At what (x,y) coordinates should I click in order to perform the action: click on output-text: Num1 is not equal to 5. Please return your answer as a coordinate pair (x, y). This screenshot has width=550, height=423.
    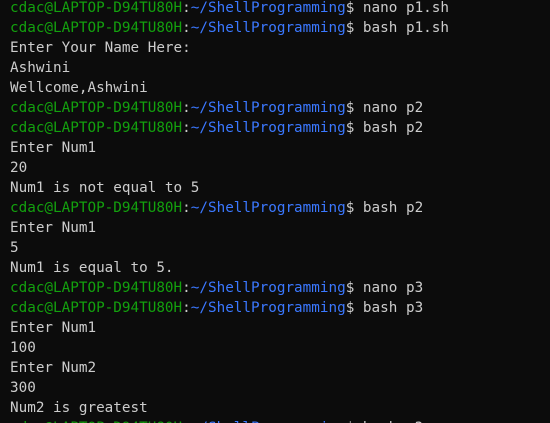
    Looking at the image, I should click on (105, 188).